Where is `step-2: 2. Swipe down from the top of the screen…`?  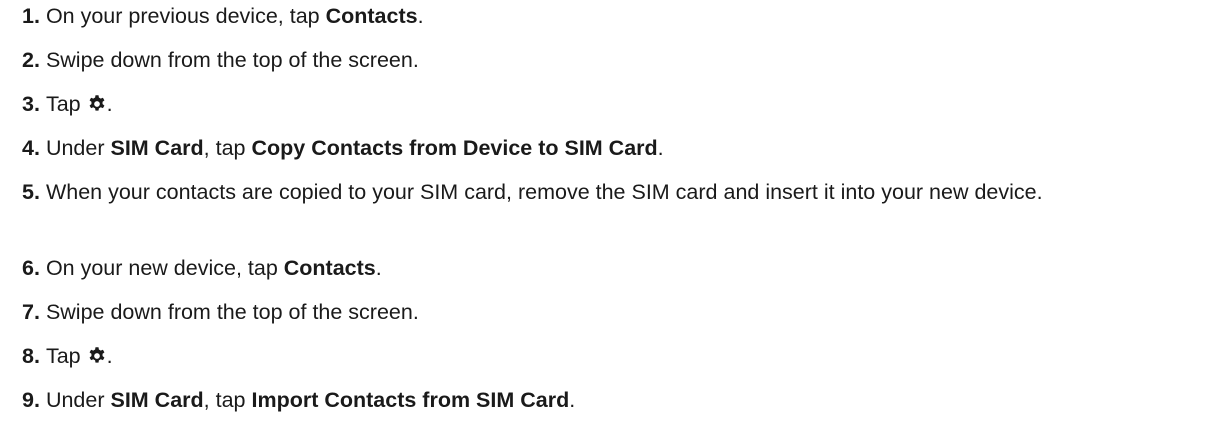 step-2: 2. Swipe down from the top of the screen… is located at coordinates (608, 60).